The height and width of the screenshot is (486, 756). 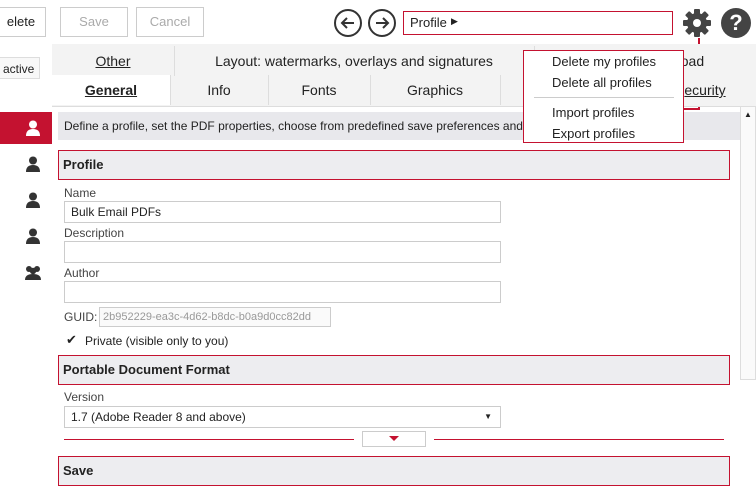 What do you see at coordinates (705, 90) in the screenshot?
I see `tab-security: ecurity` at bounding box center [705, 90].